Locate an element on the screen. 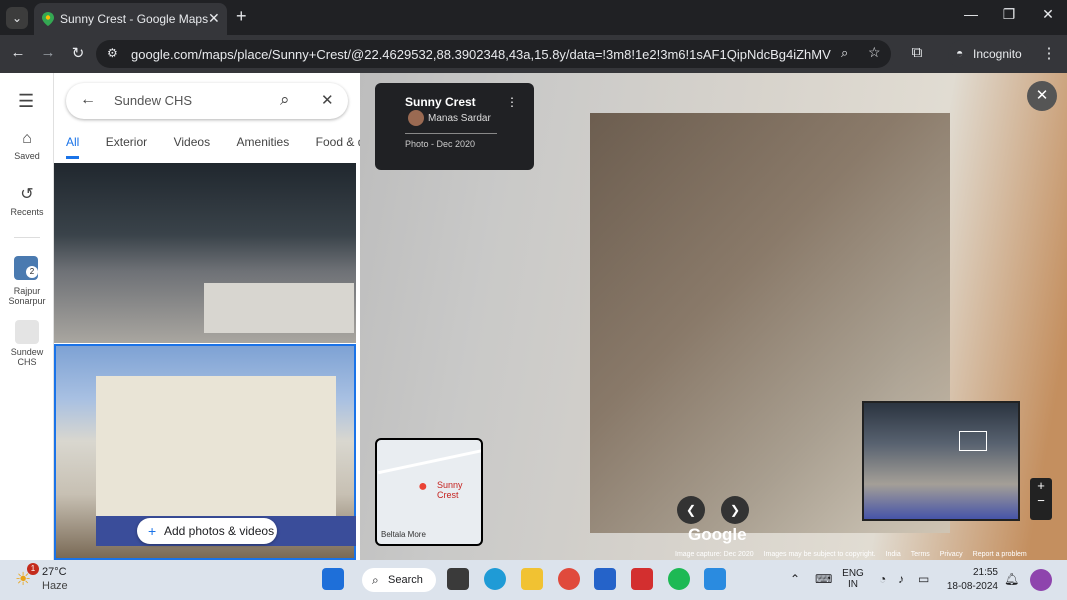 The image size is (1067, 600). photo-date: Photo - Dec 2020 is located at coordinates (440, 144).